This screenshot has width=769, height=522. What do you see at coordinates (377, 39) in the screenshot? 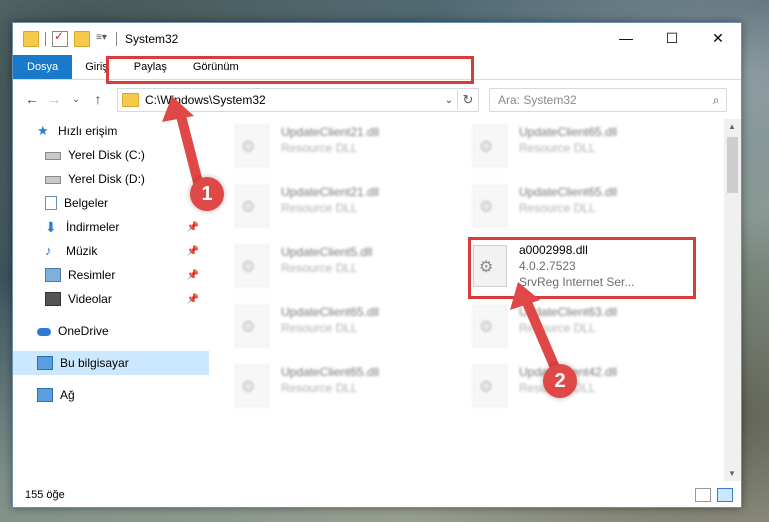
I see `title-bar: ≡▾ System32 — ☐ ✕` at bounding box center [377, 39].